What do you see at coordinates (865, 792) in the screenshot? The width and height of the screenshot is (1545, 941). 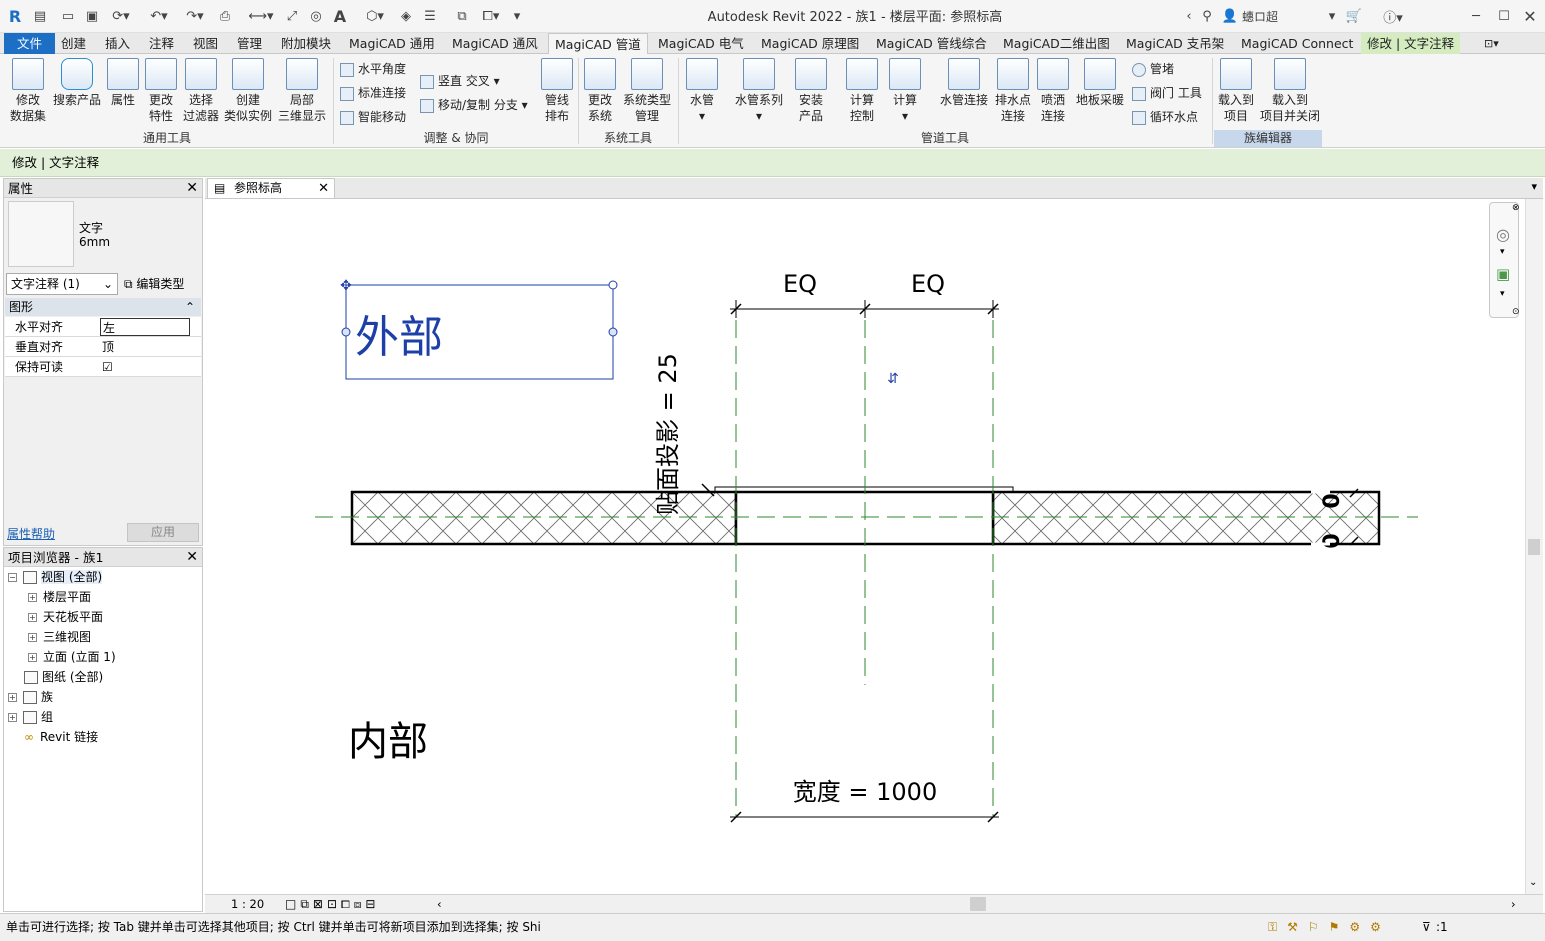 I see `width-label: 宽度 = 1000` at bounding box center [865, 792].